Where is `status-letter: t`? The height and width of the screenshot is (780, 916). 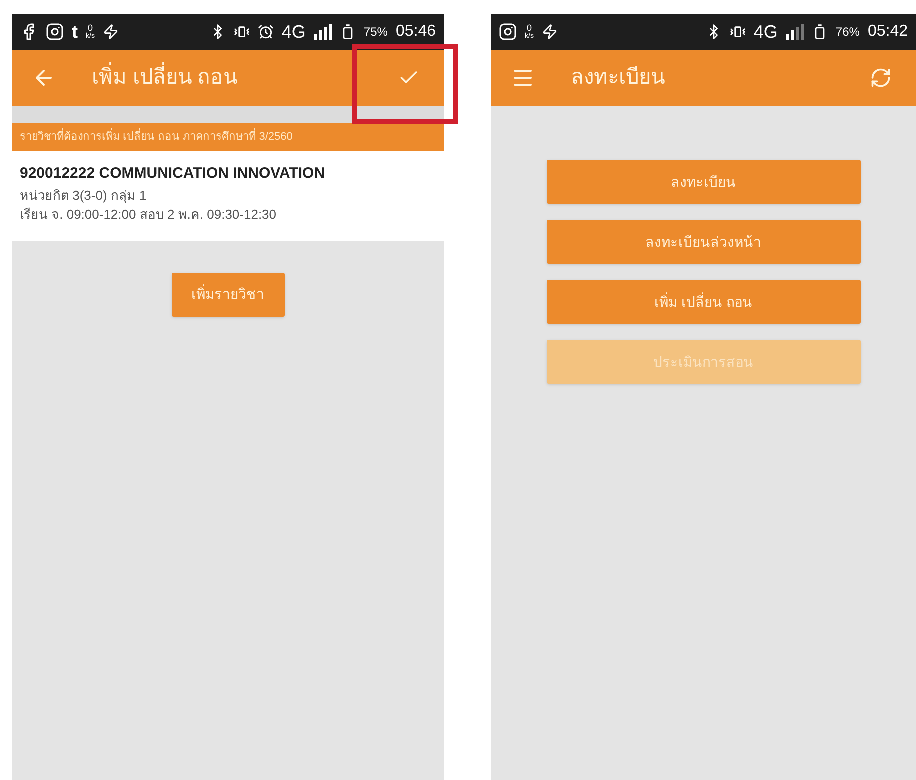
status-letter: t is located at coordinates (75, 32).